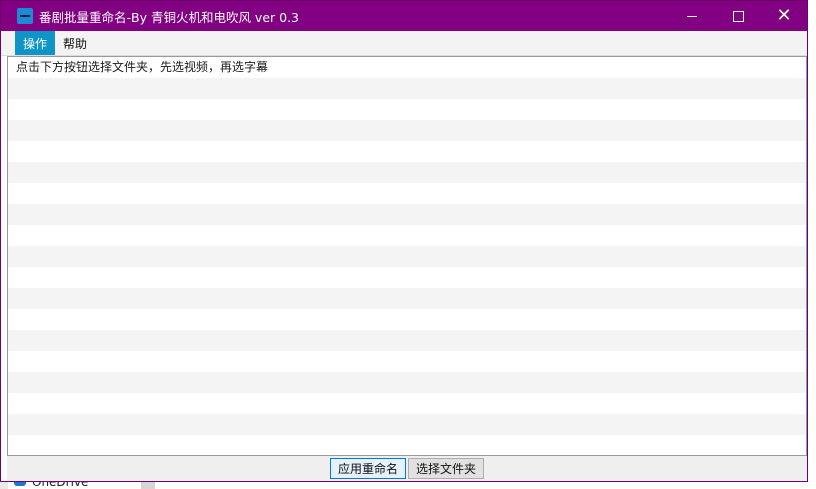 The height and width of the screenshot is (489, 816). I want to click on select-folder-button: 选择文件夹, so click(446, 468).